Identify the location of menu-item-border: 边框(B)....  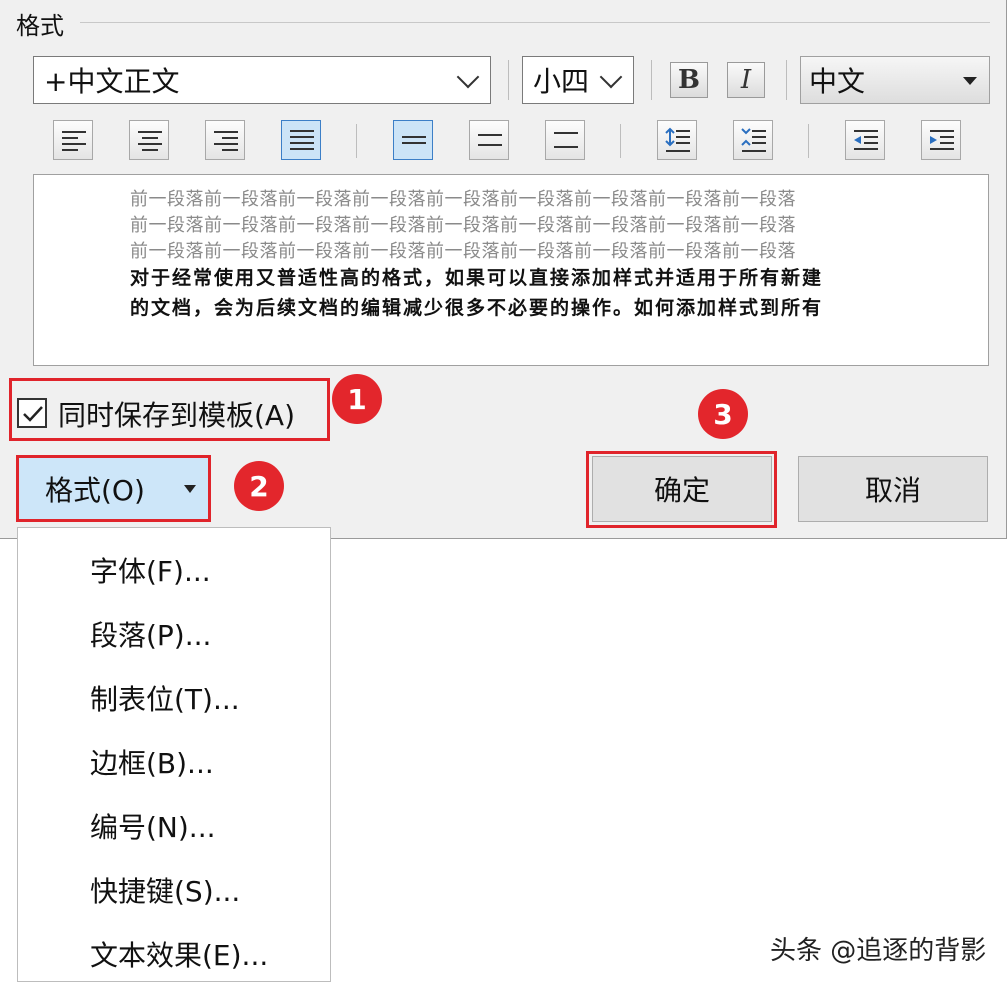
(152, 762).